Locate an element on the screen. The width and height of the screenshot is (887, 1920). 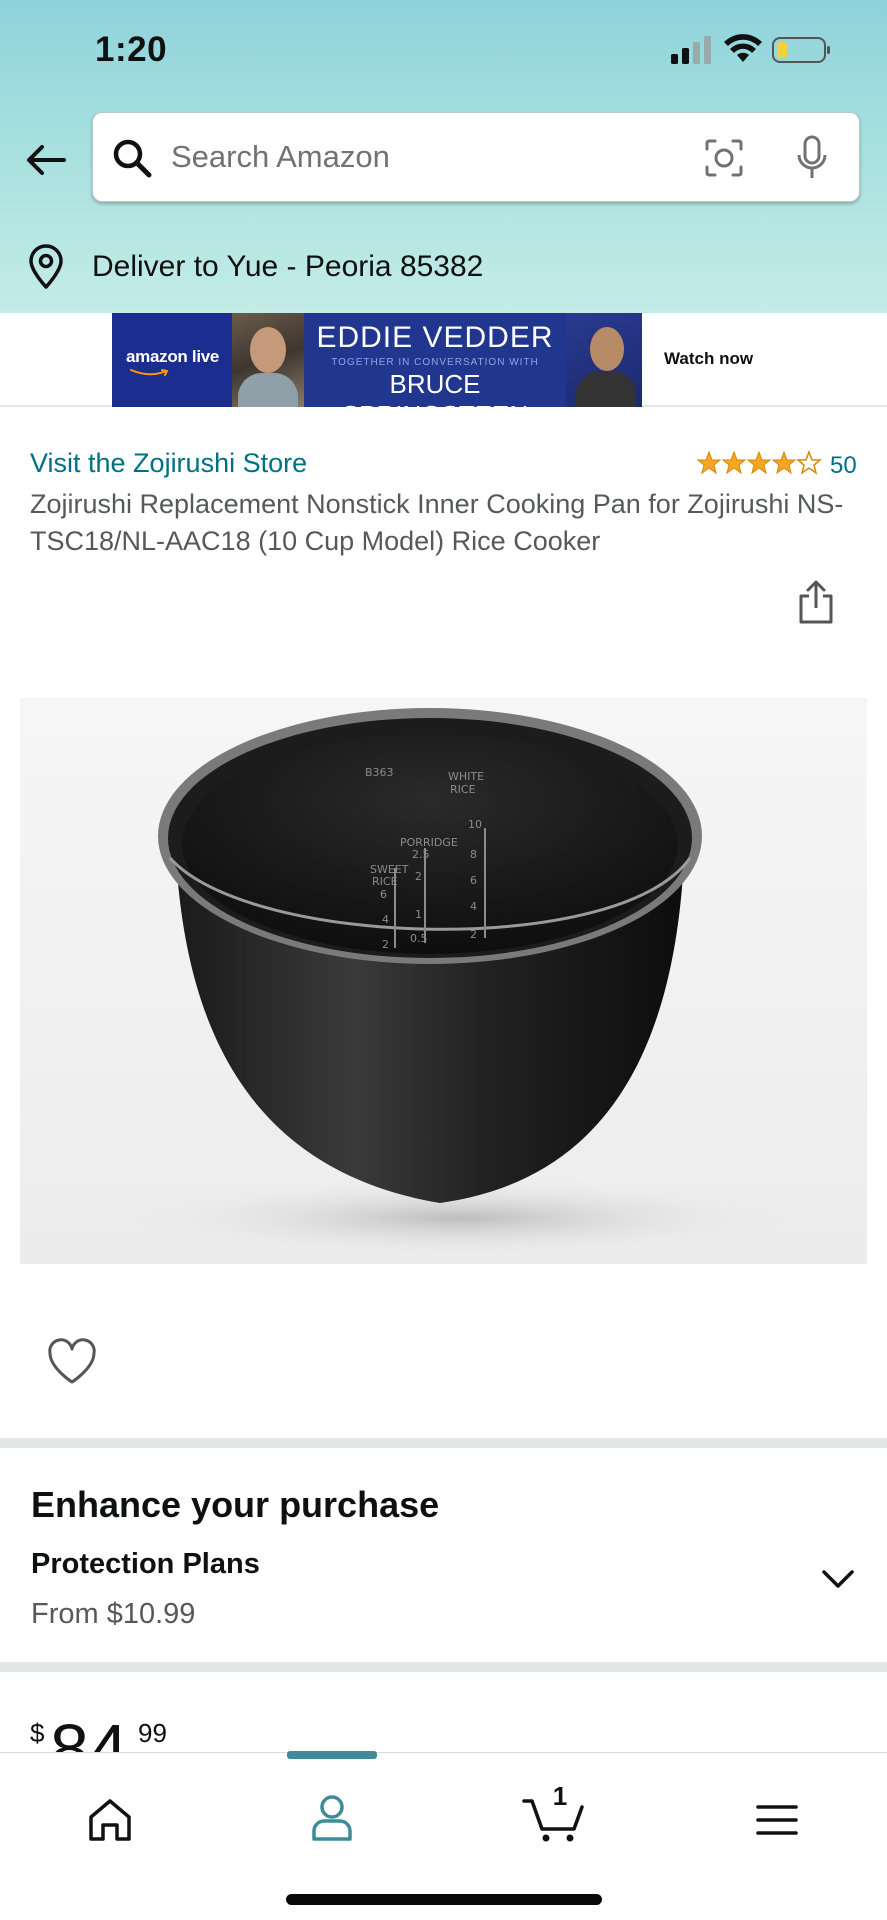
location-pin-icon is located at coordinates (46, 266).